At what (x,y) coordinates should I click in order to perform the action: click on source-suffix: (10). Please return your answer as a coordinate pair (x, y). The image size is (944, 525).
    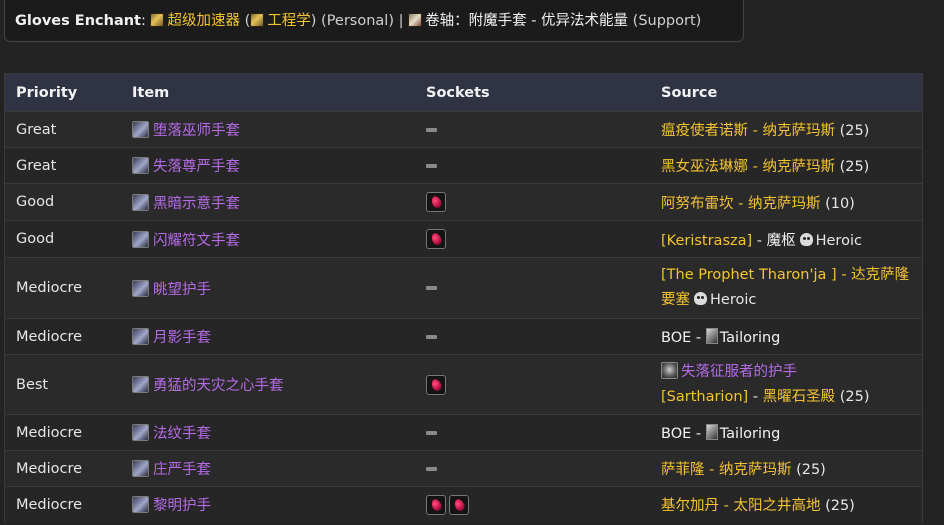
    Looking at the image, I should click on (840, 203).